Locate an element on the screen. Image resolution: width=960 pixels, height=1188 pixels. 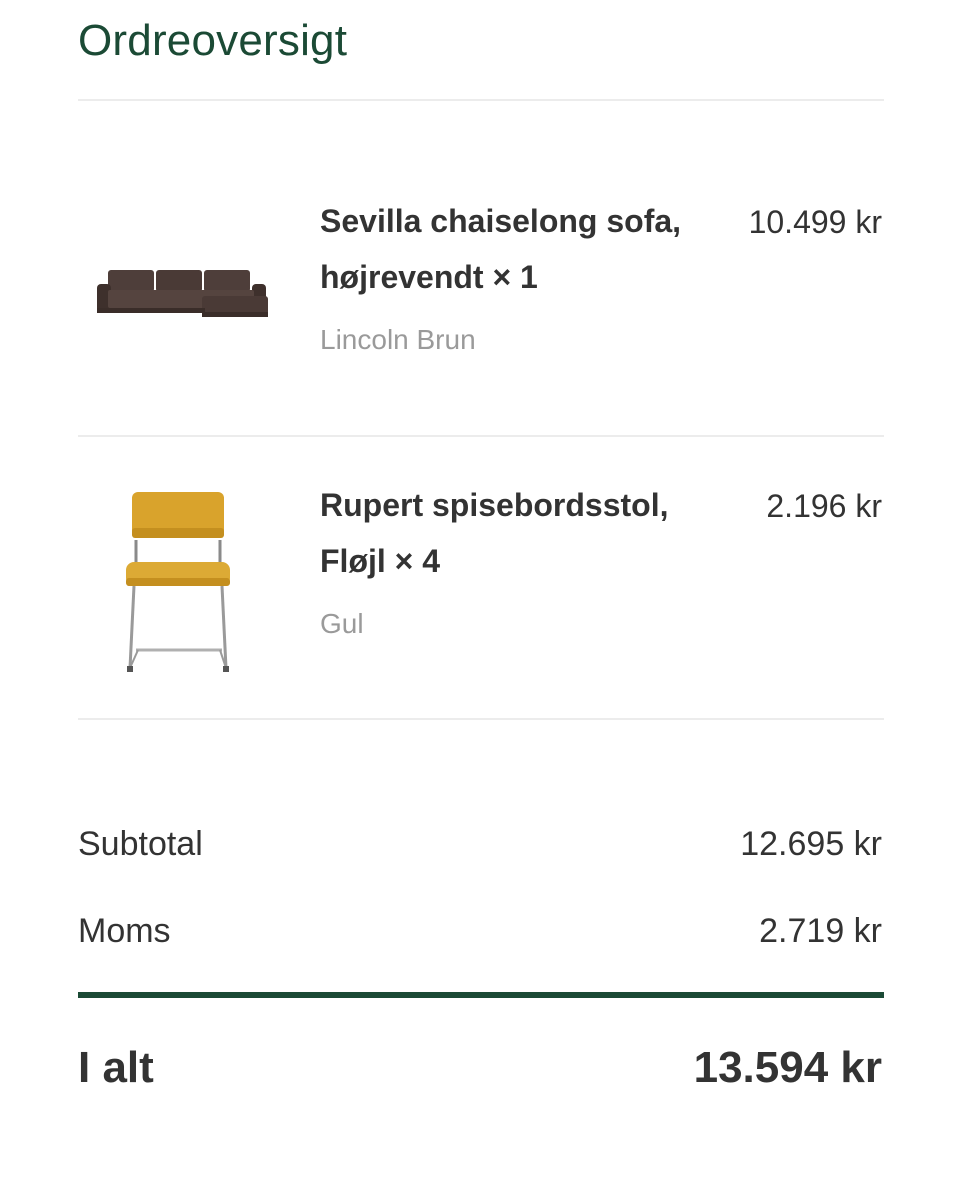
item-name: Rupert spisebordsstol, Fløjl × 4 is located at coordinates (494, 533).